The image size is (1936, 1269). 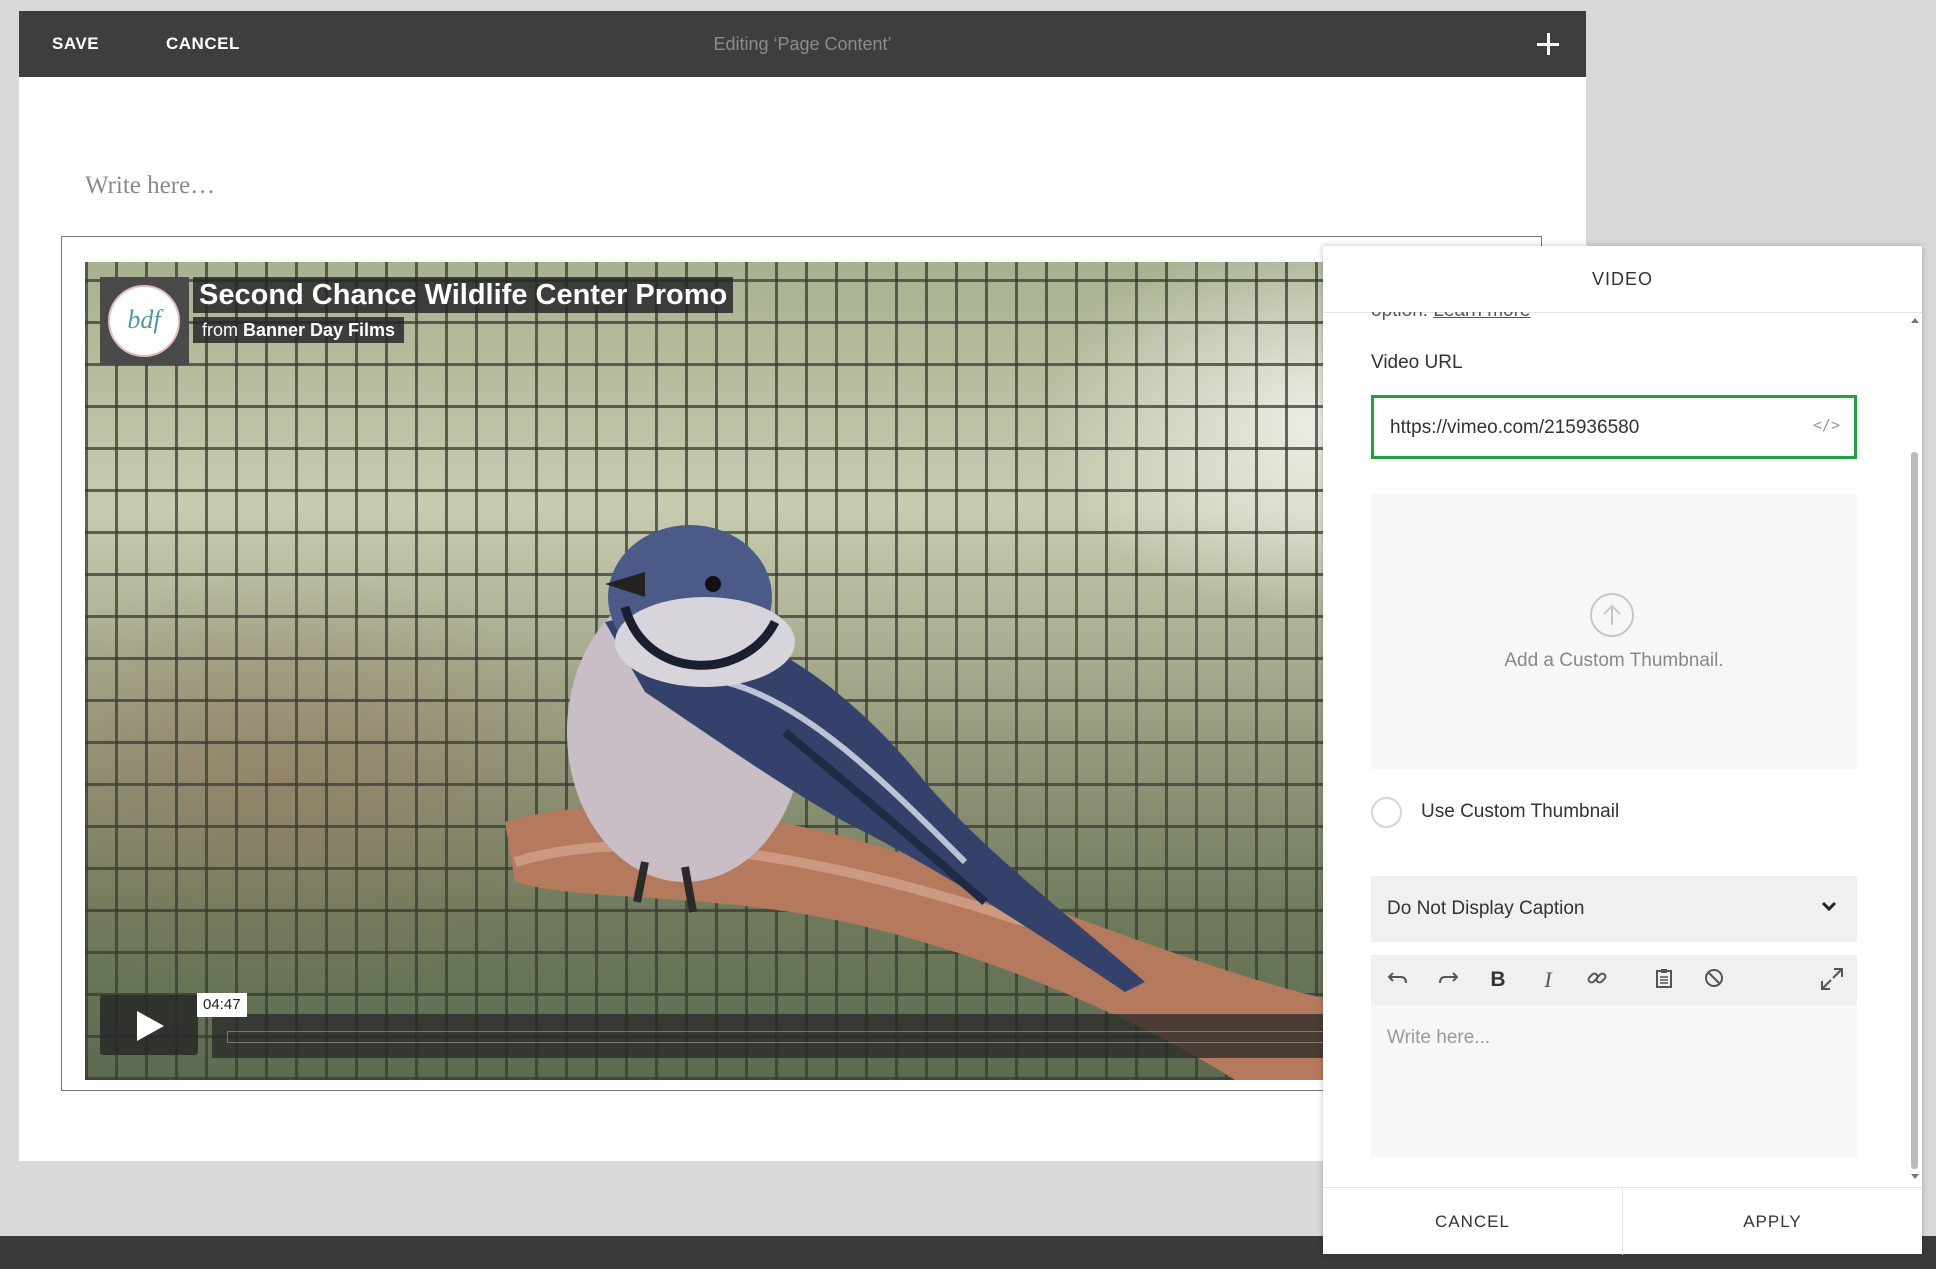 I want to click on learn-more-link: Learn more, so click(x=1481, y=316).